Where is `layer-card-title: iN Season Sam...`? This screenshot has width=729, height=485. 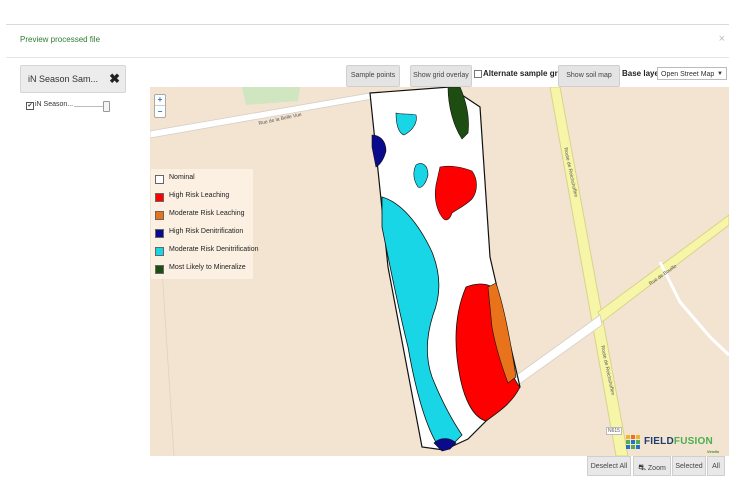 layer-card-title: iN Season Sam... is located at coordinates (63, 79).